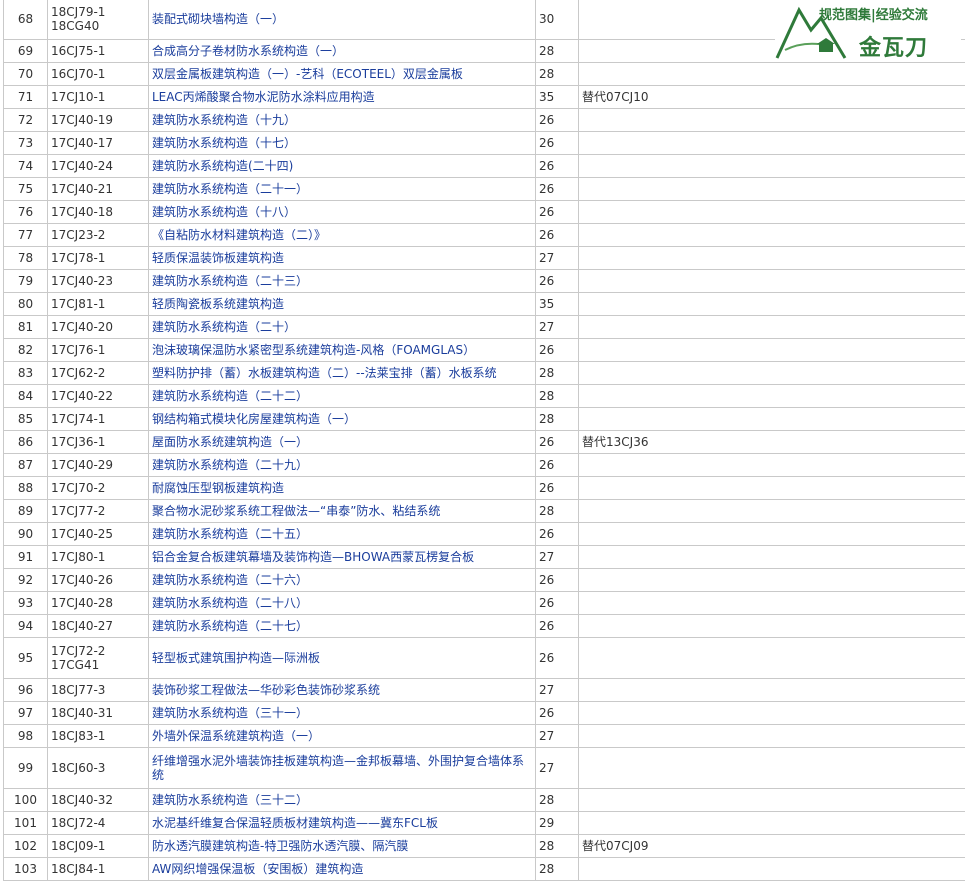 This screenshot has width=965, height=887. What do you see at coordinates (218, 258) in the screenshot?
I see `atlas-name-link: 轻质保温装饰板建筑构造` at bounding box center [218, 258].